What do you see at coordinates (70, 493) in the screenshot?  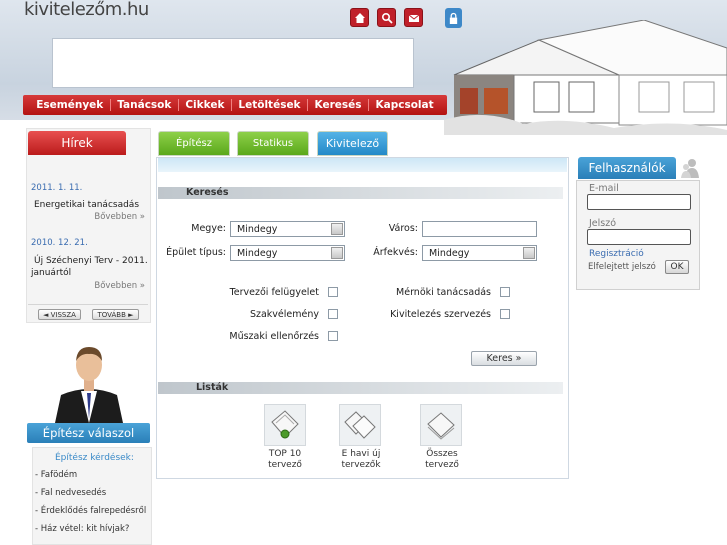 I see `question-item: - Fal nedvesedés` at bounding box center [70, 493].